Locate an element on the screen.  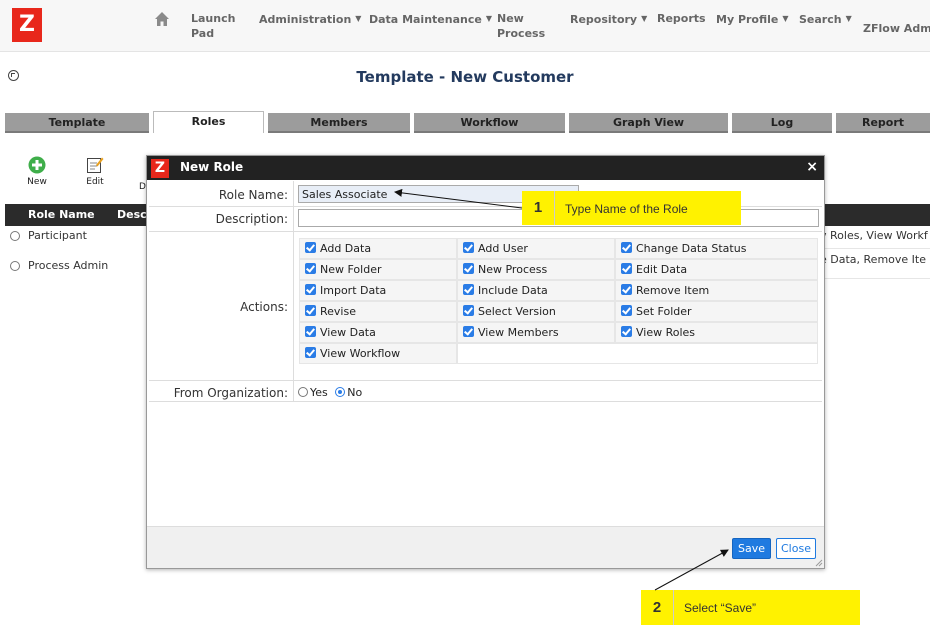
delete-button-label: D is located at coordinates (142, 187).